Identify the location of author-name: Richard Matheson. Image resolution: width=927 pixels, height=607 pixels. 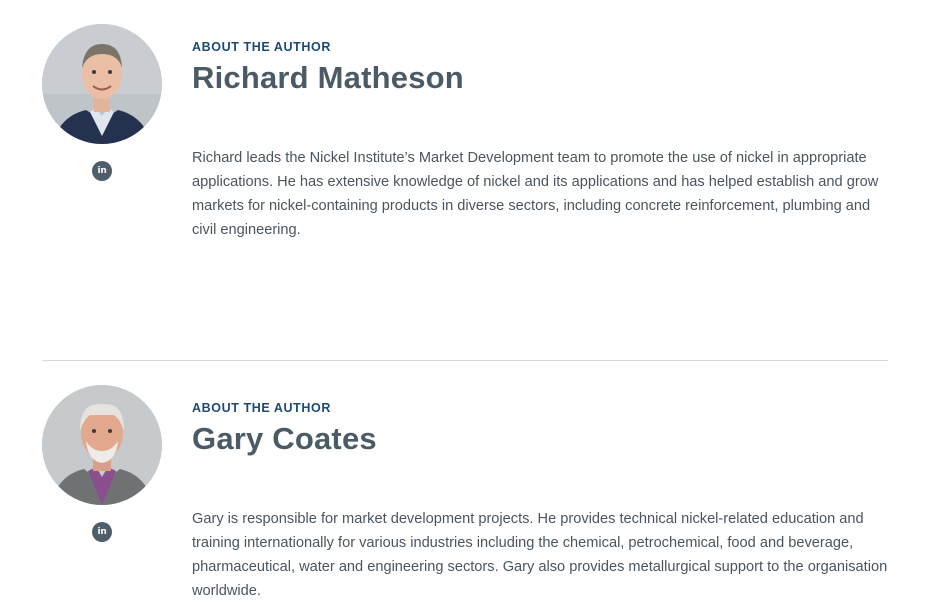
(328, 77).